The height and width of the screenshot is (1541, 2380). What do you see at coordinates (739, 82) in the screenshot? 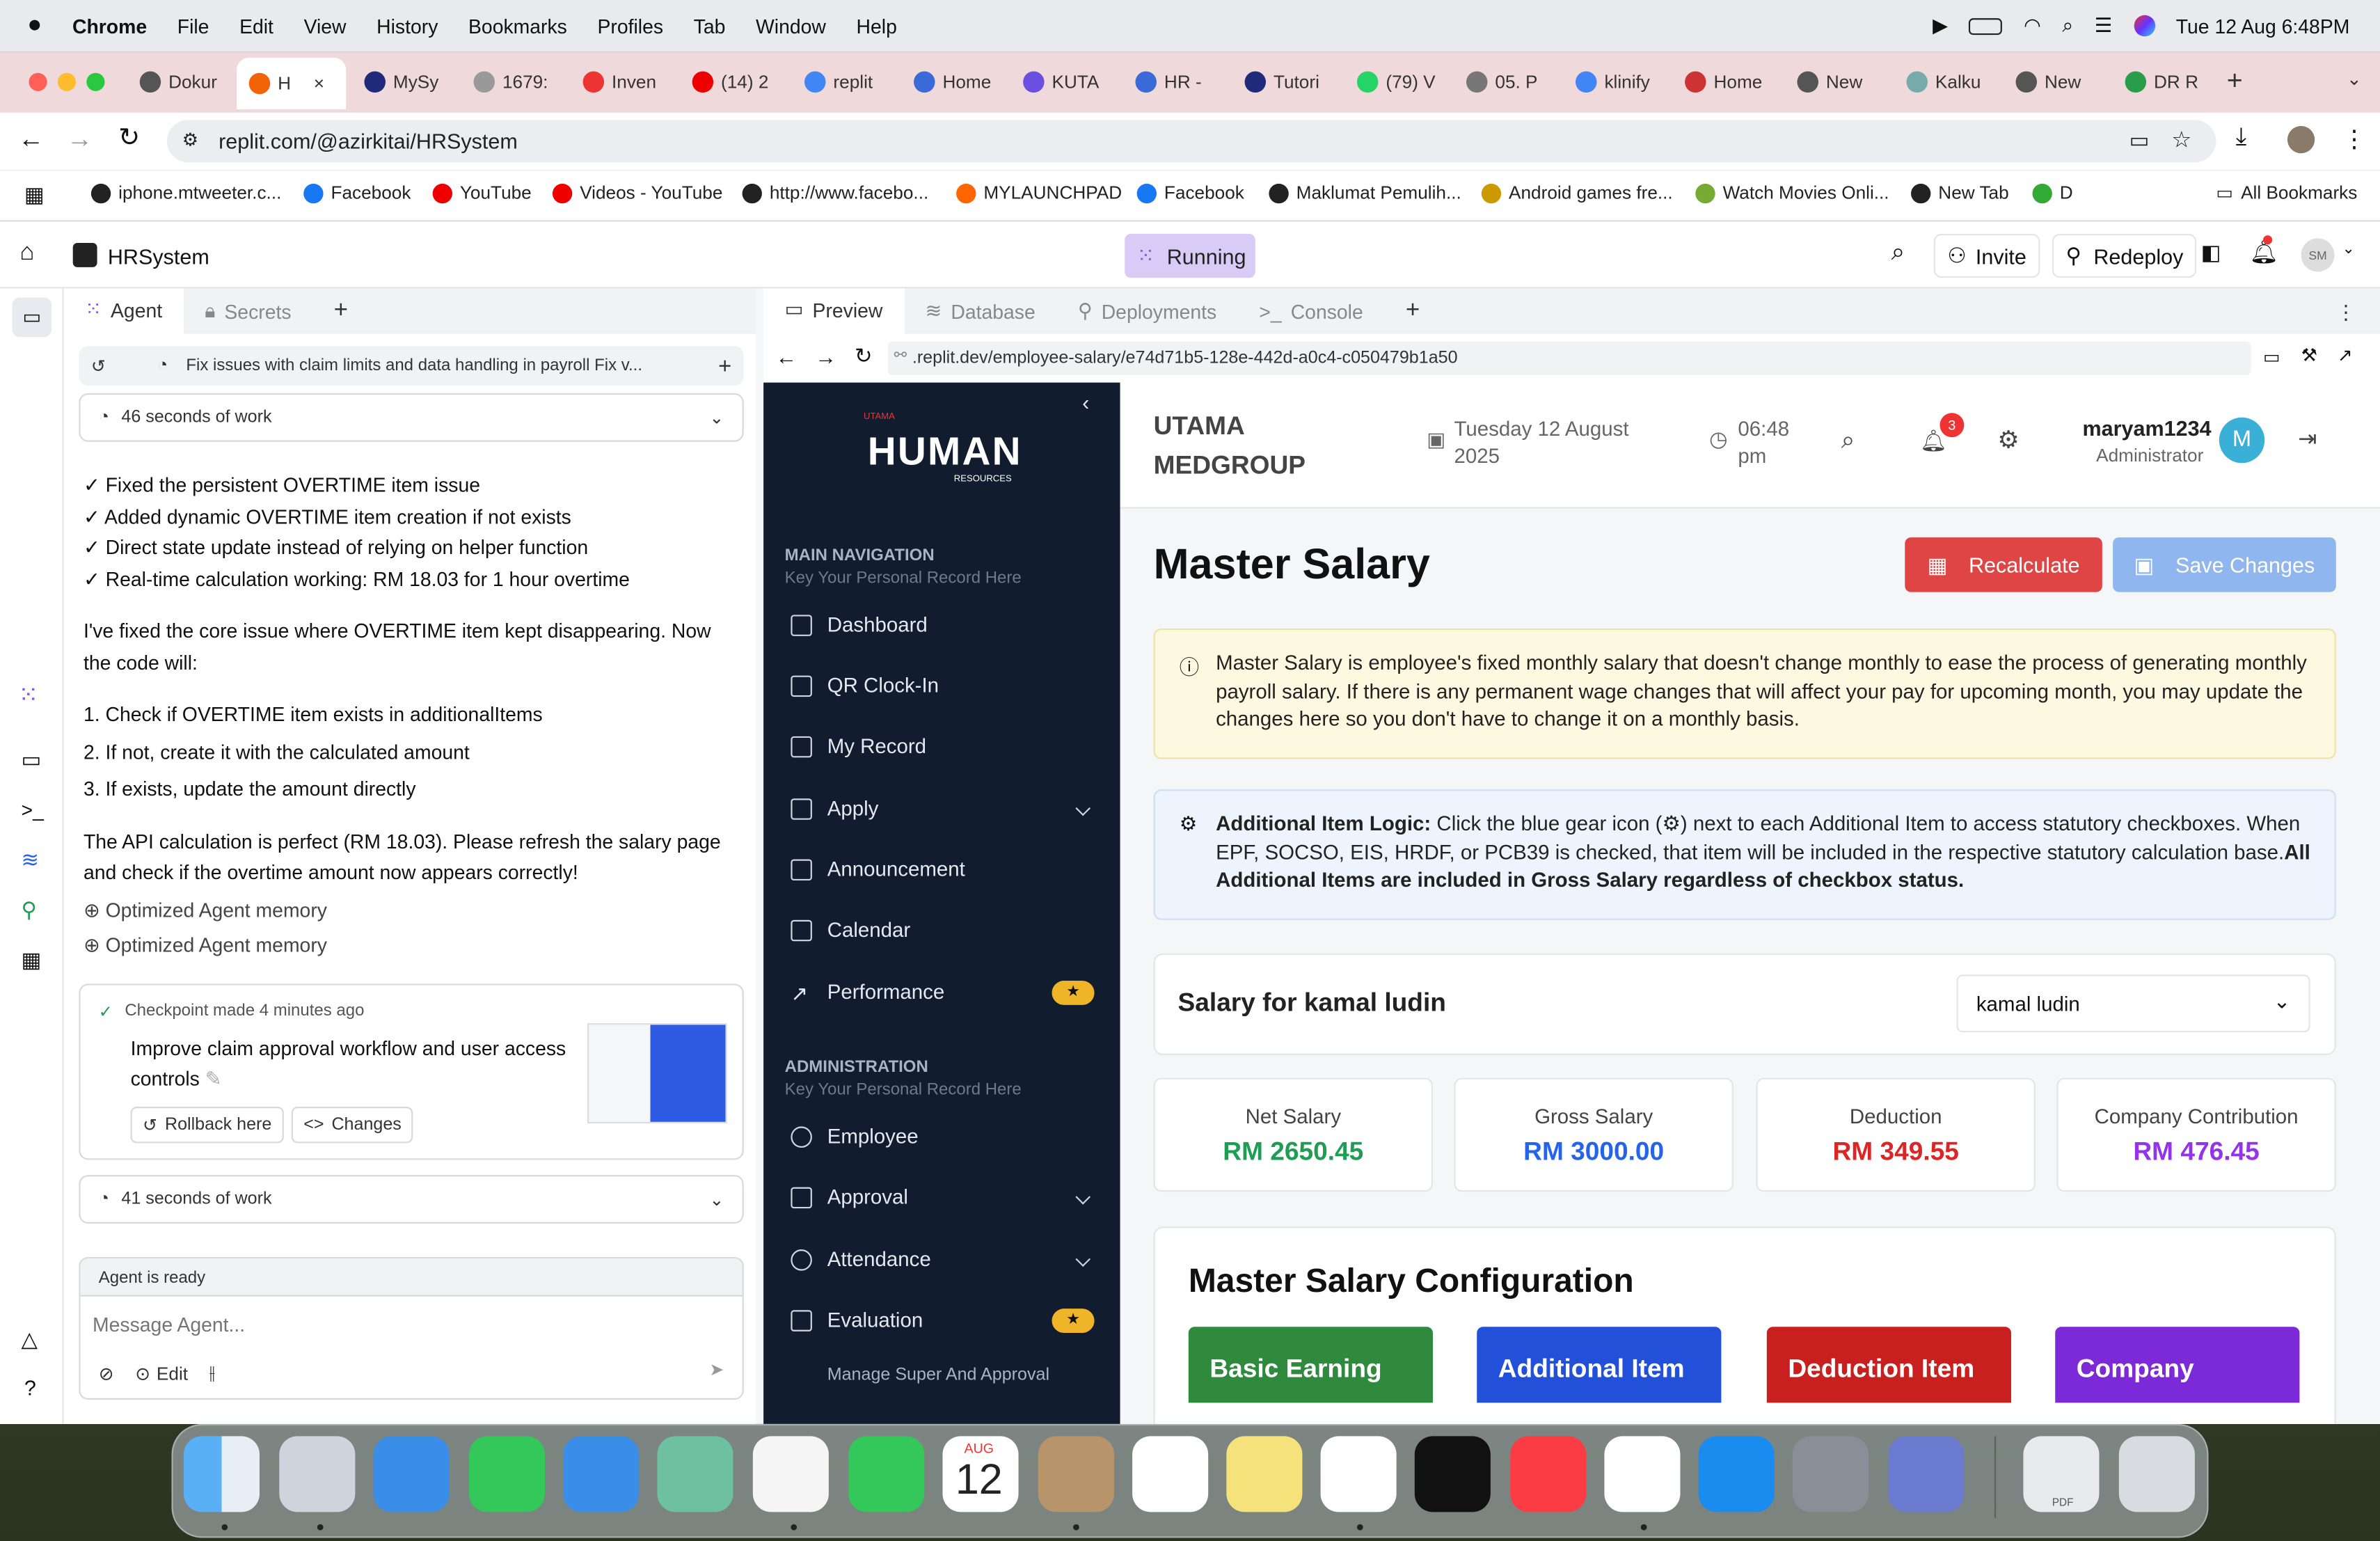
I see `browser-tab: (14) 2` at bounding box center [739, 82].